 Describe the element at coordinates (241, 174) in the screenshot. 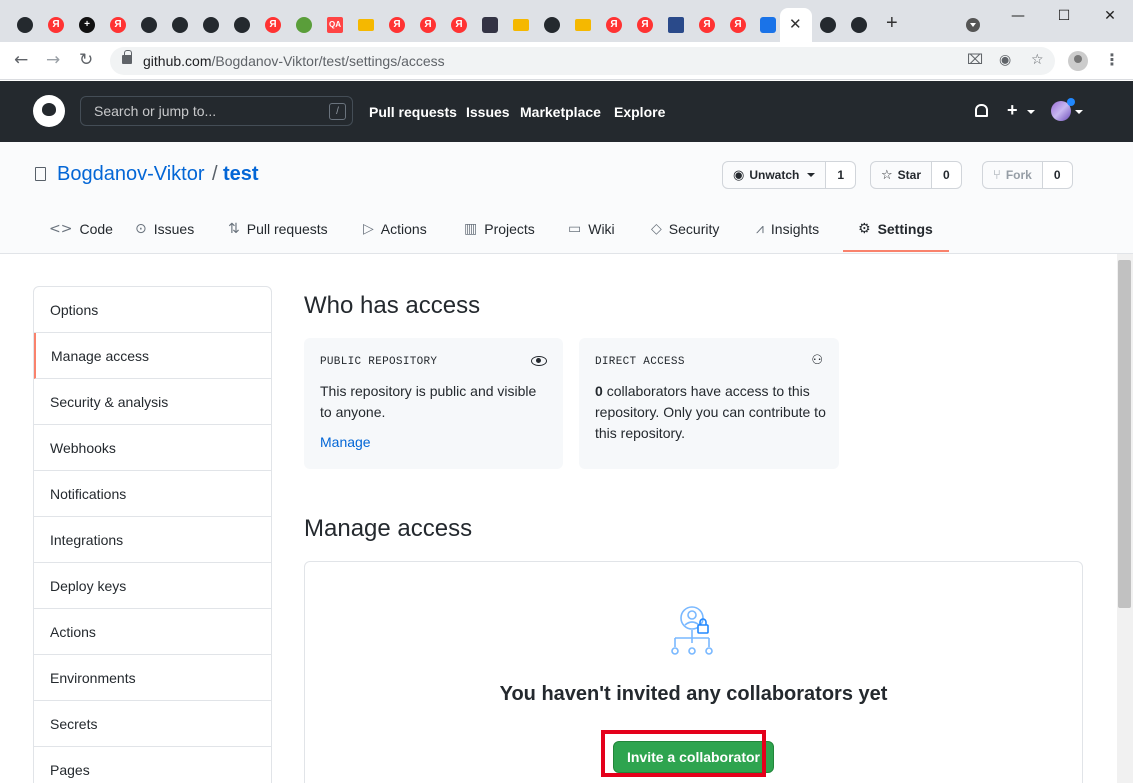

I see `repo-name-link: test` at that location.